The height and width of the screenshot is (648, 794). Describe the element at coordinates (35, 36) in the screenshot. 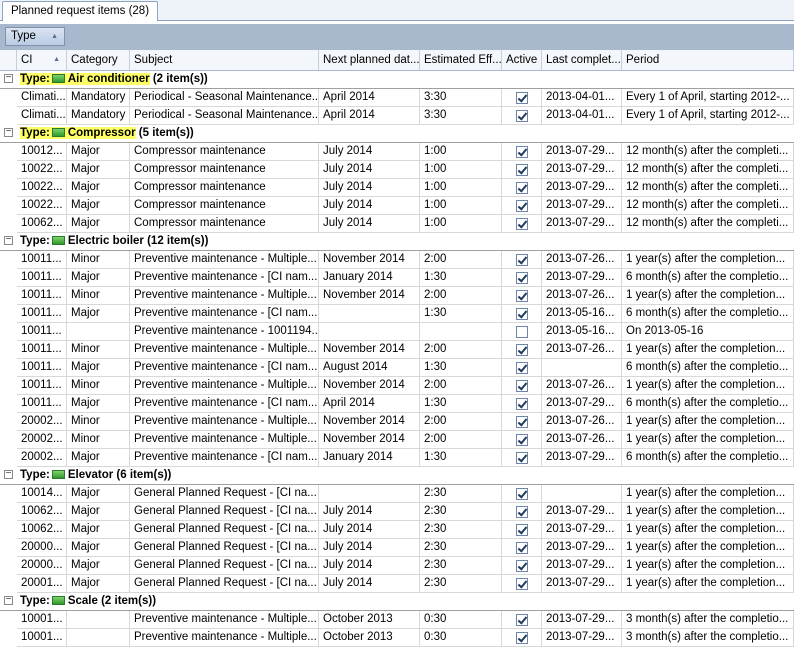

I see `group-by-type-button: Type ▲` at that location.